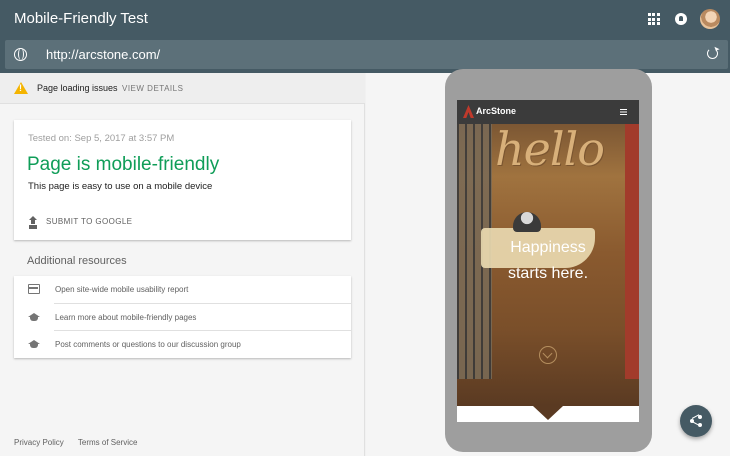 This screenshot has height=456, width=730. Describe the element at coordinates (77, 261) in the screenshot. I see `additional-resources-heading: Additional resources` at that location.